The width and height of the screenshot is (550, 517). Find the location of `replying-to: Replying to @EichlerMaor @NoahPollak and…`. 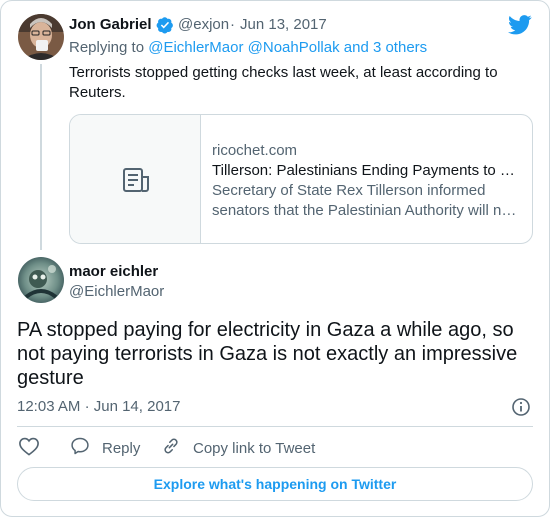

replying-to: Replying to @EichlerMaor @NoahPollak and… is located at coordinates (248, 47).